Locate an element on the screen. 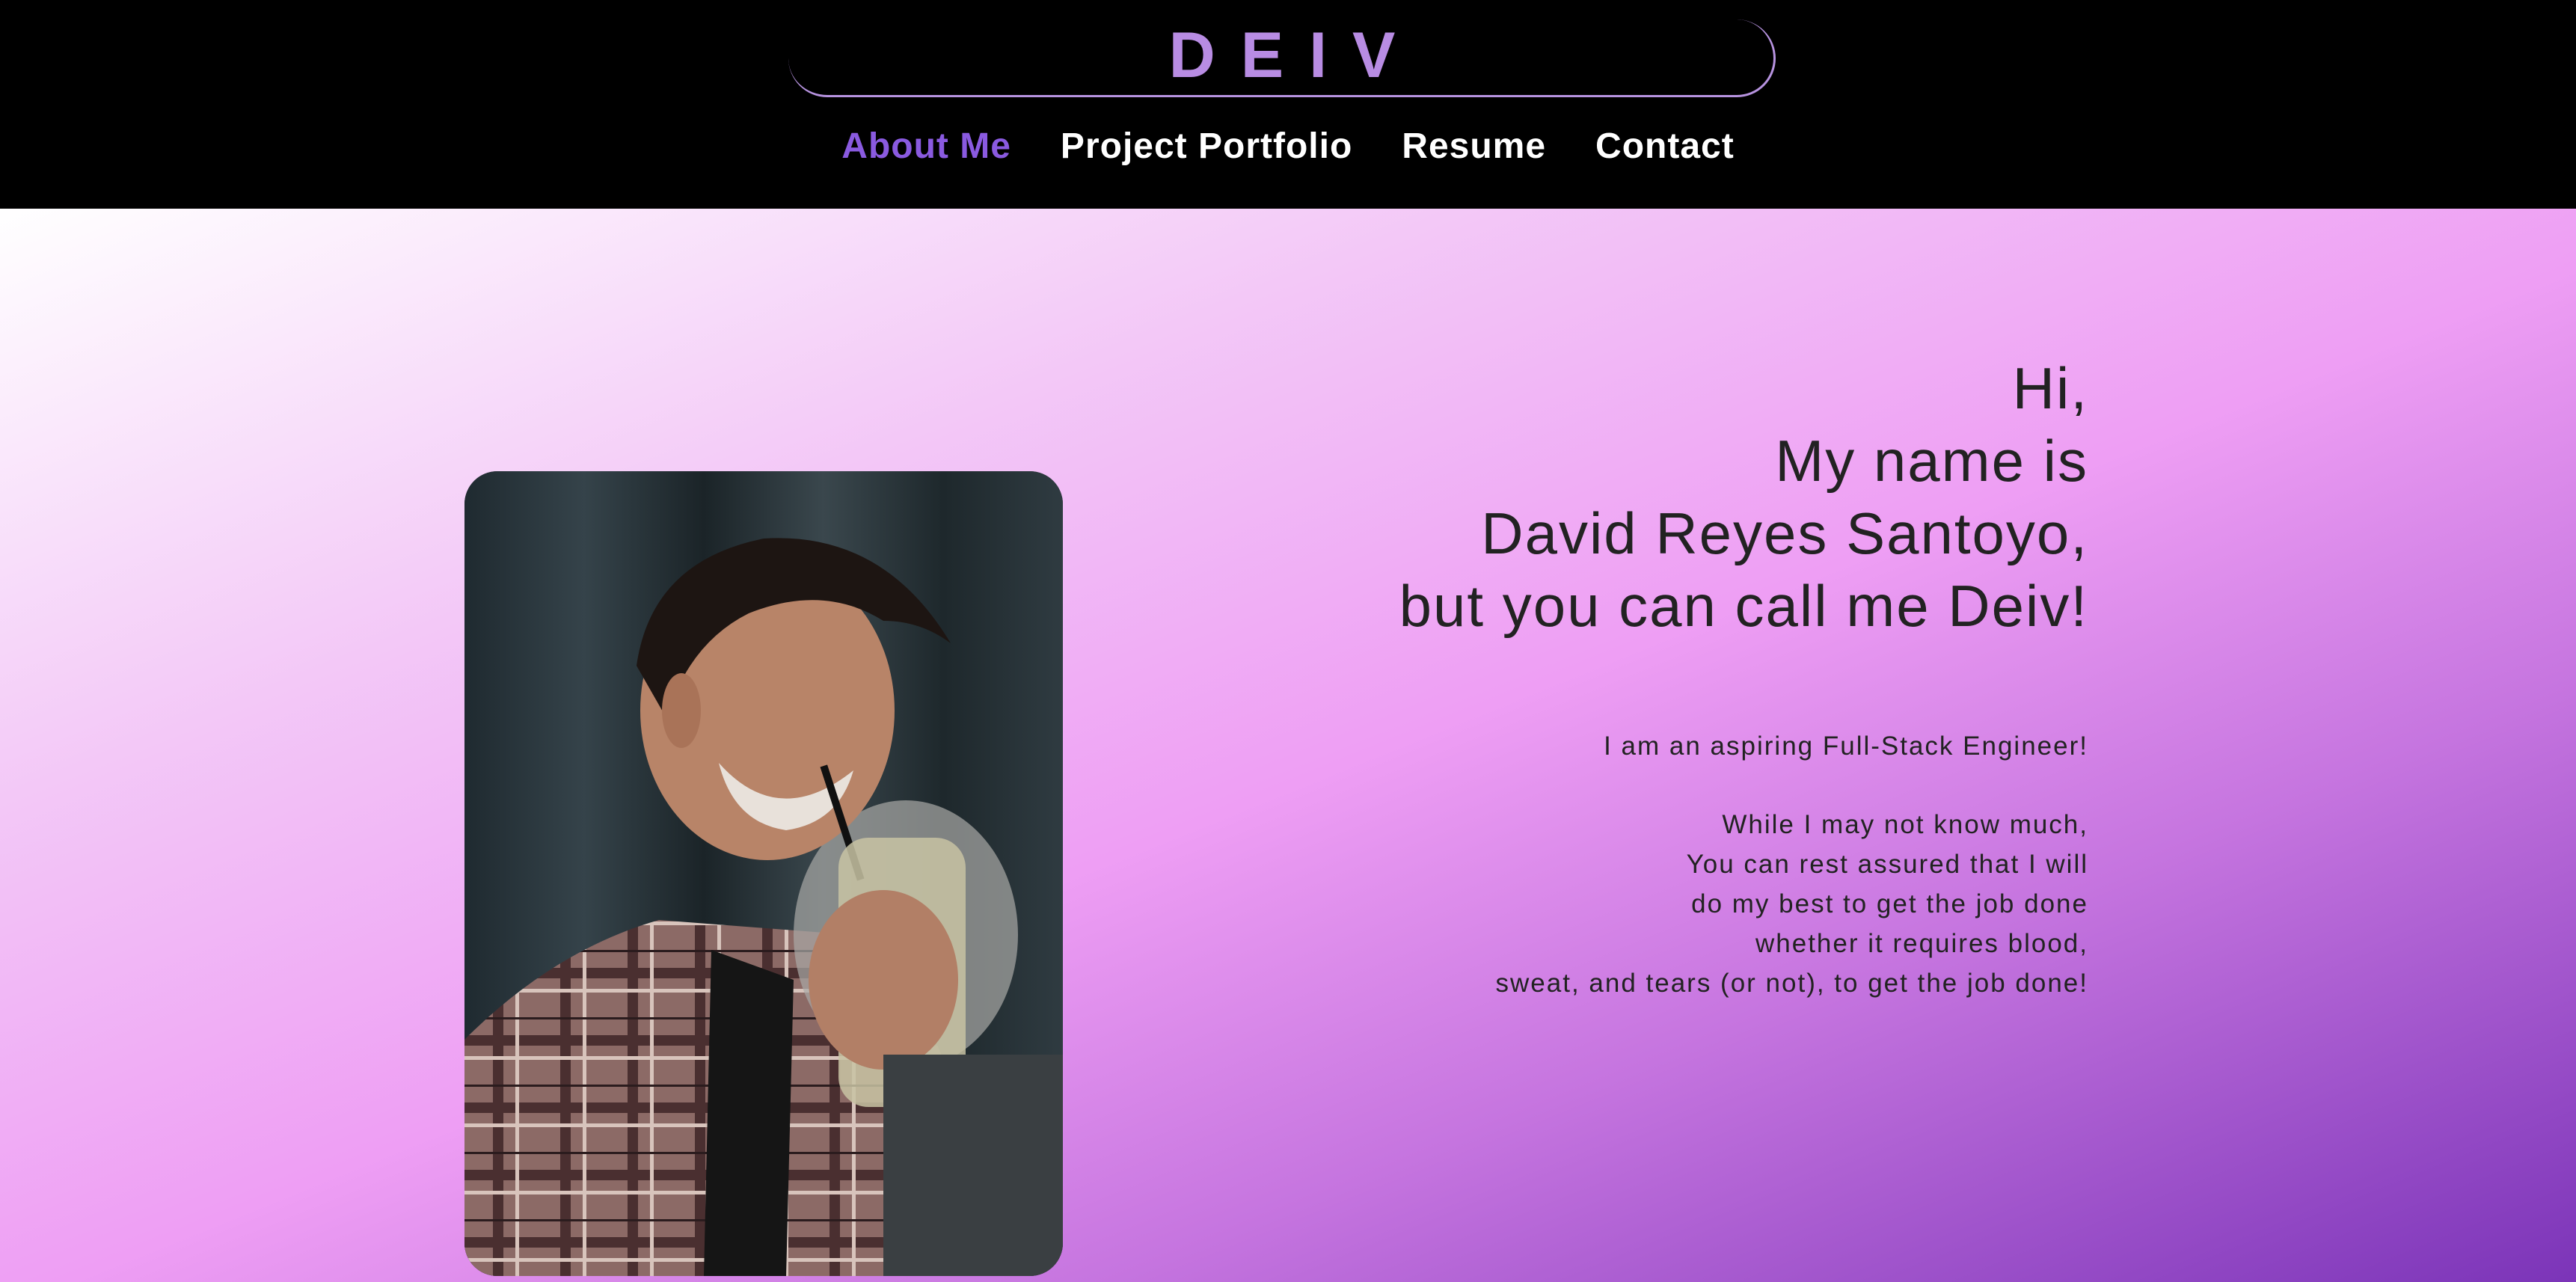 The image size is (2576, 1282). nav-contact: Contact is located at coordinates (1665, 147).